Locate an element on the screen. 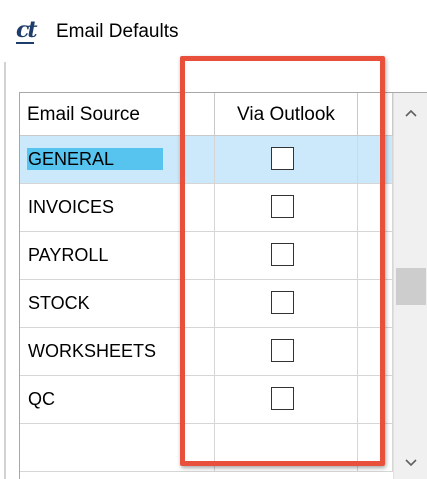 This screenshot has width=427, height=479. email-source-cell: PAYROLL is located at coordinates (117, 255).